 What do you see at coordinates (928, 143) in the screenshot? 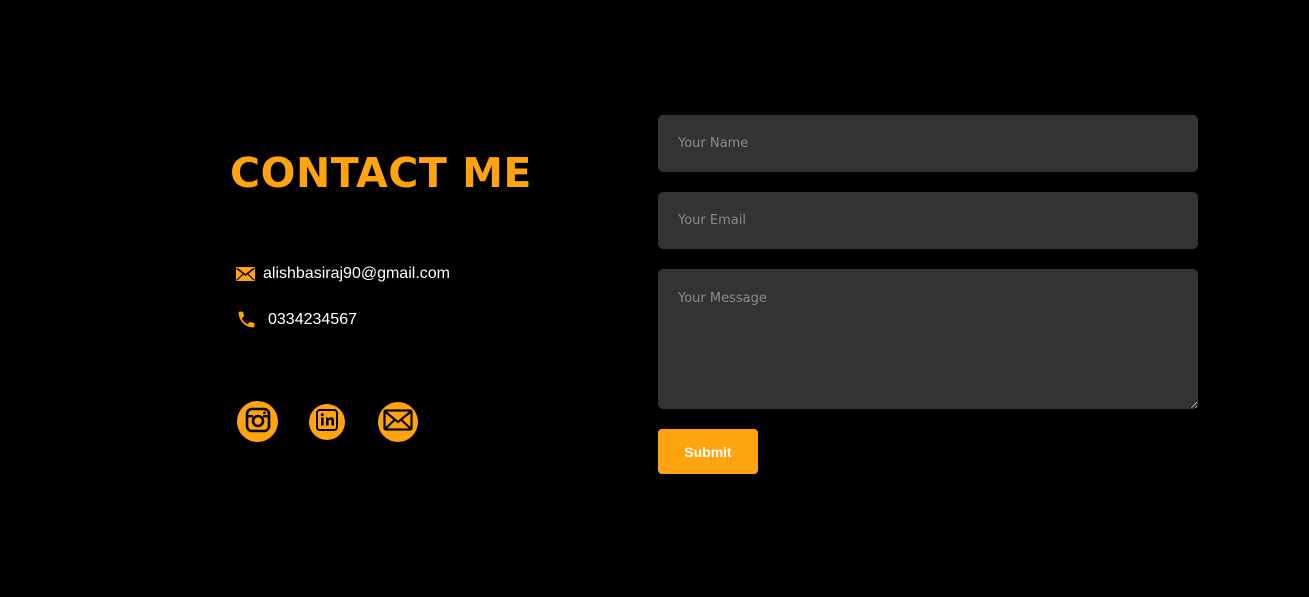
I see `name-input` at bounding box center [928, 143].